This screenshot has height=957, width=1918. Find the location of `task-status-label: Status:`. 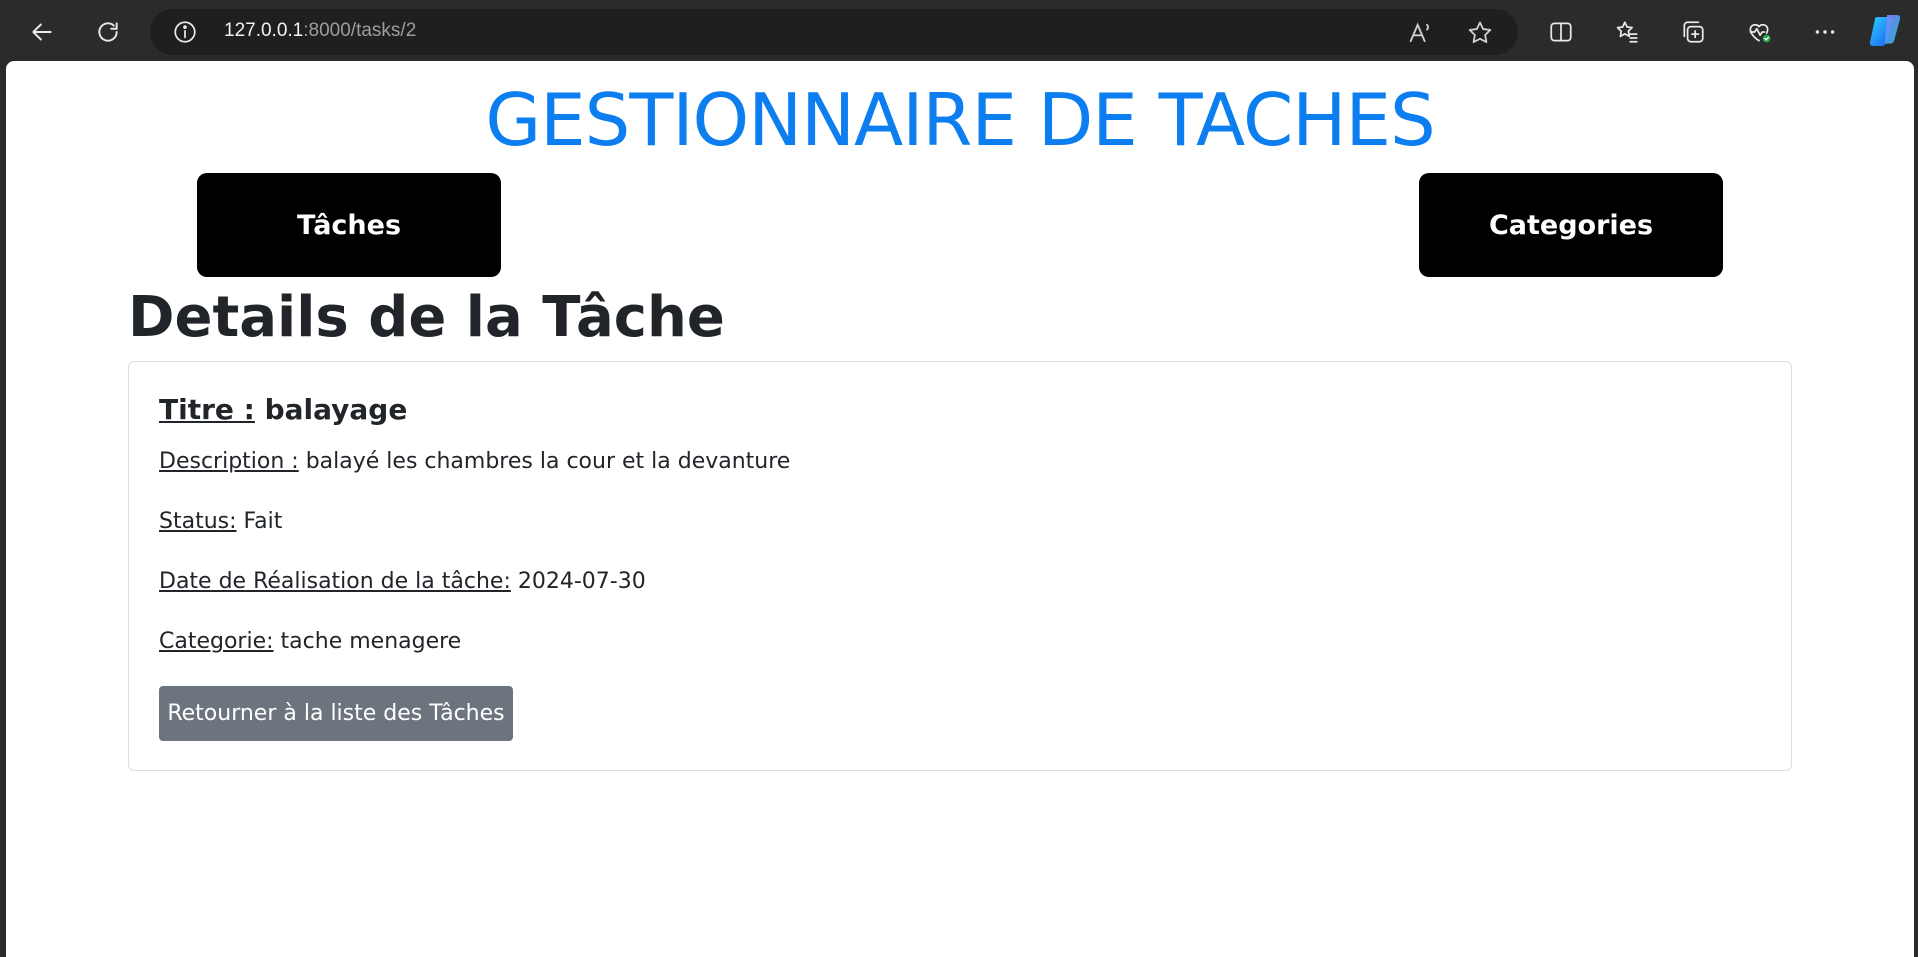

task-status-label: Status: is located at coordinates (198, 521).